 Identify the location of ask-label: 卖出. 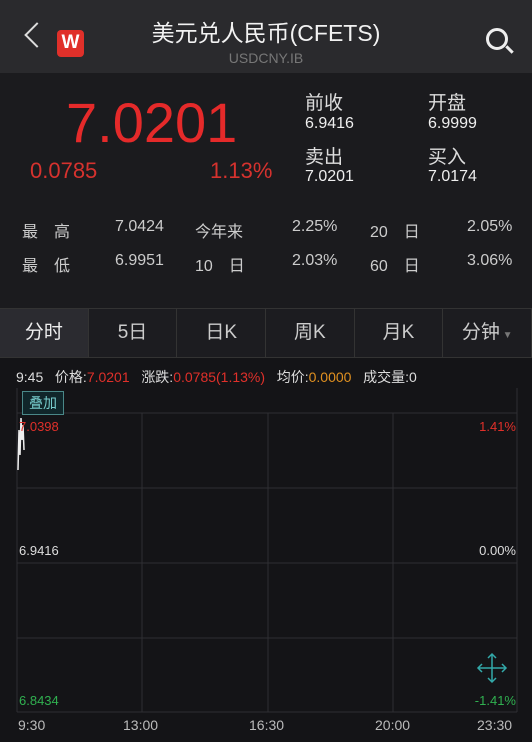
(324, 157).